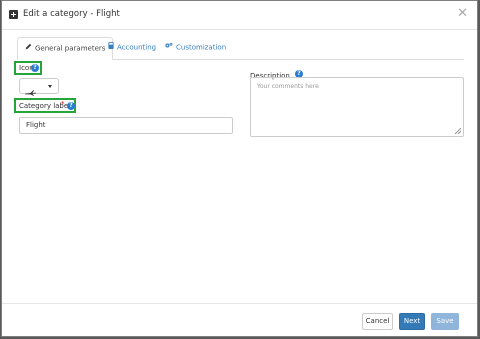 The width and height of the screenshot is (480, 339). Describe the element at coordinates (28, 68) in the screenshot. I see `icon-label-highlight: Icon ?` at that location.